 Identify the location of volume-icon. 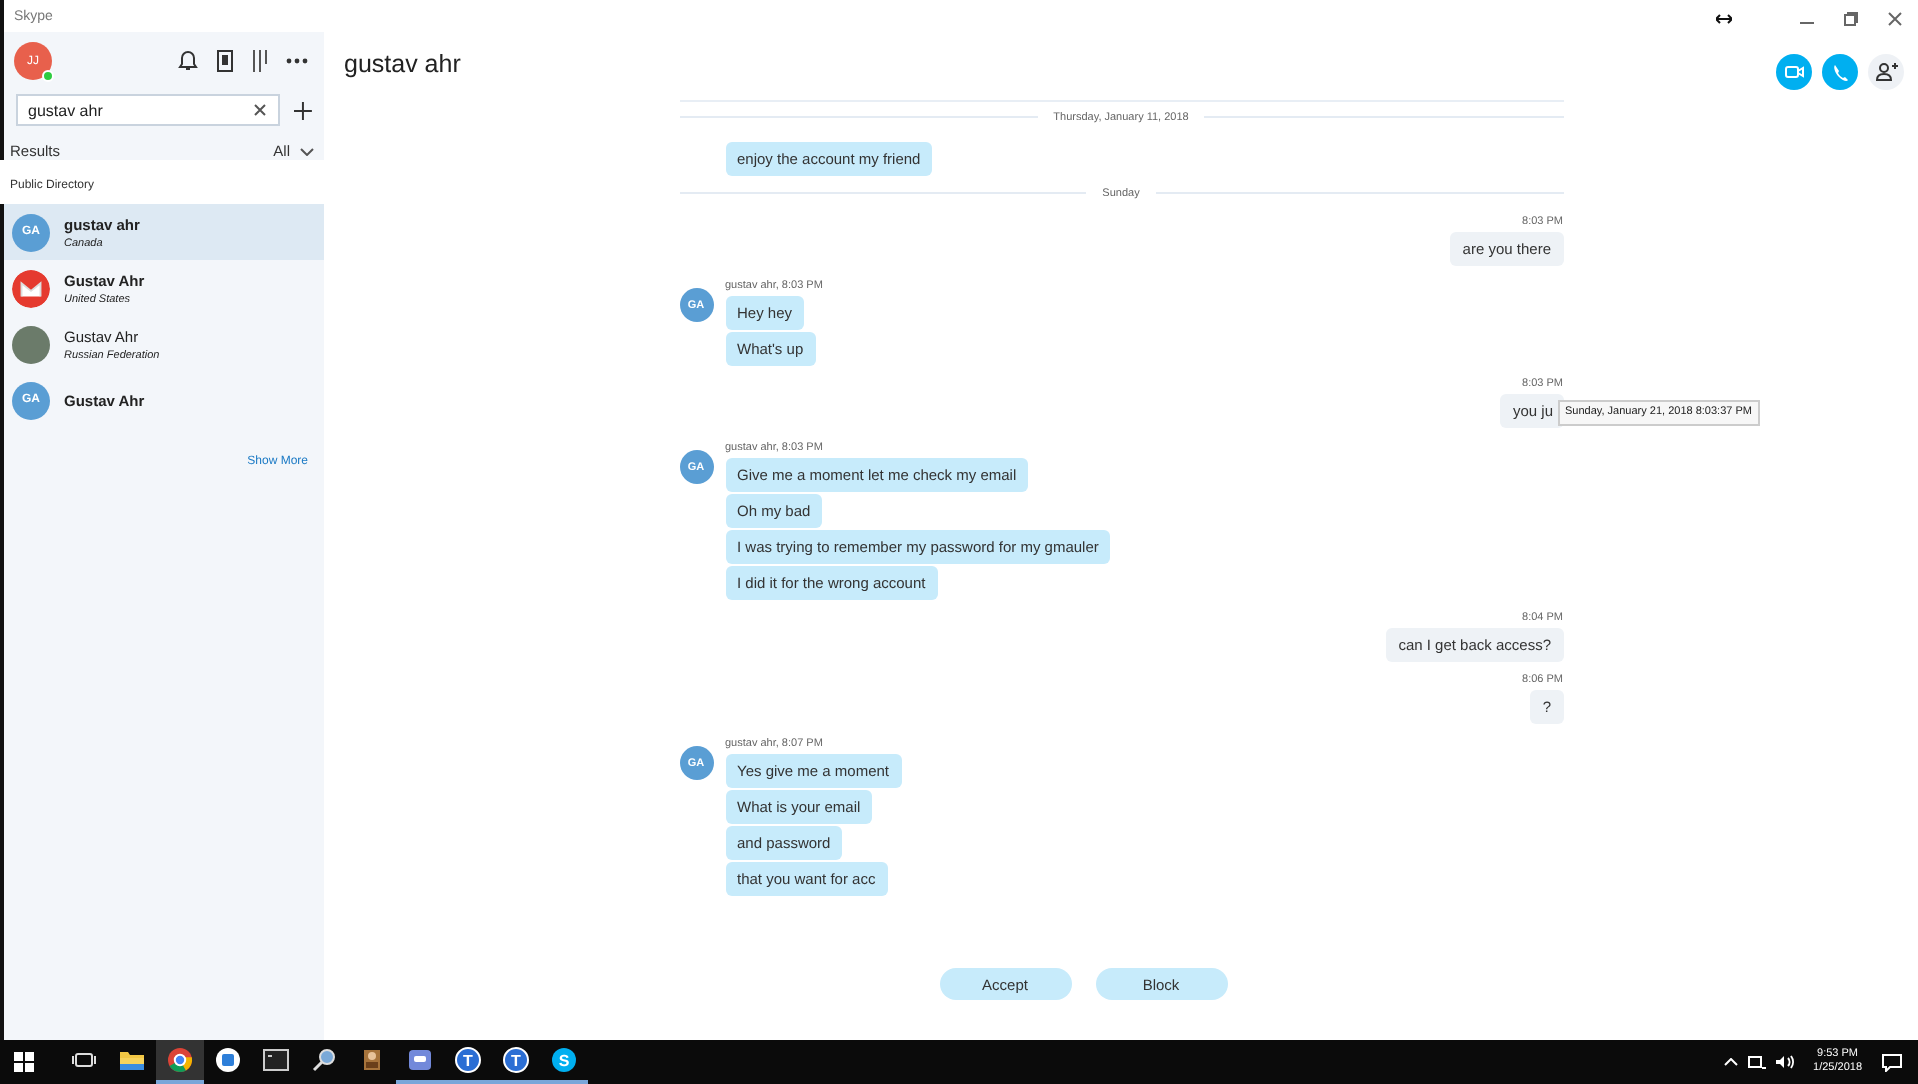
(1784, 1062).